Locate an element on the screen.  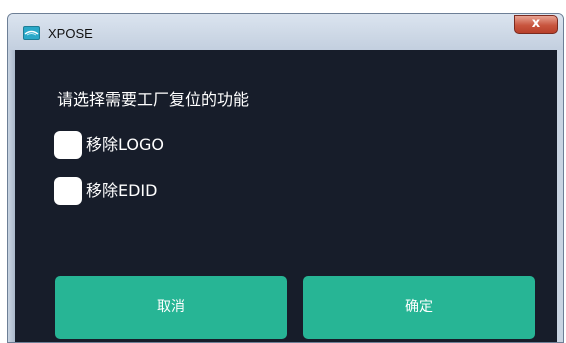
cancel-button: 取消 is located at coordinates (171, 307).